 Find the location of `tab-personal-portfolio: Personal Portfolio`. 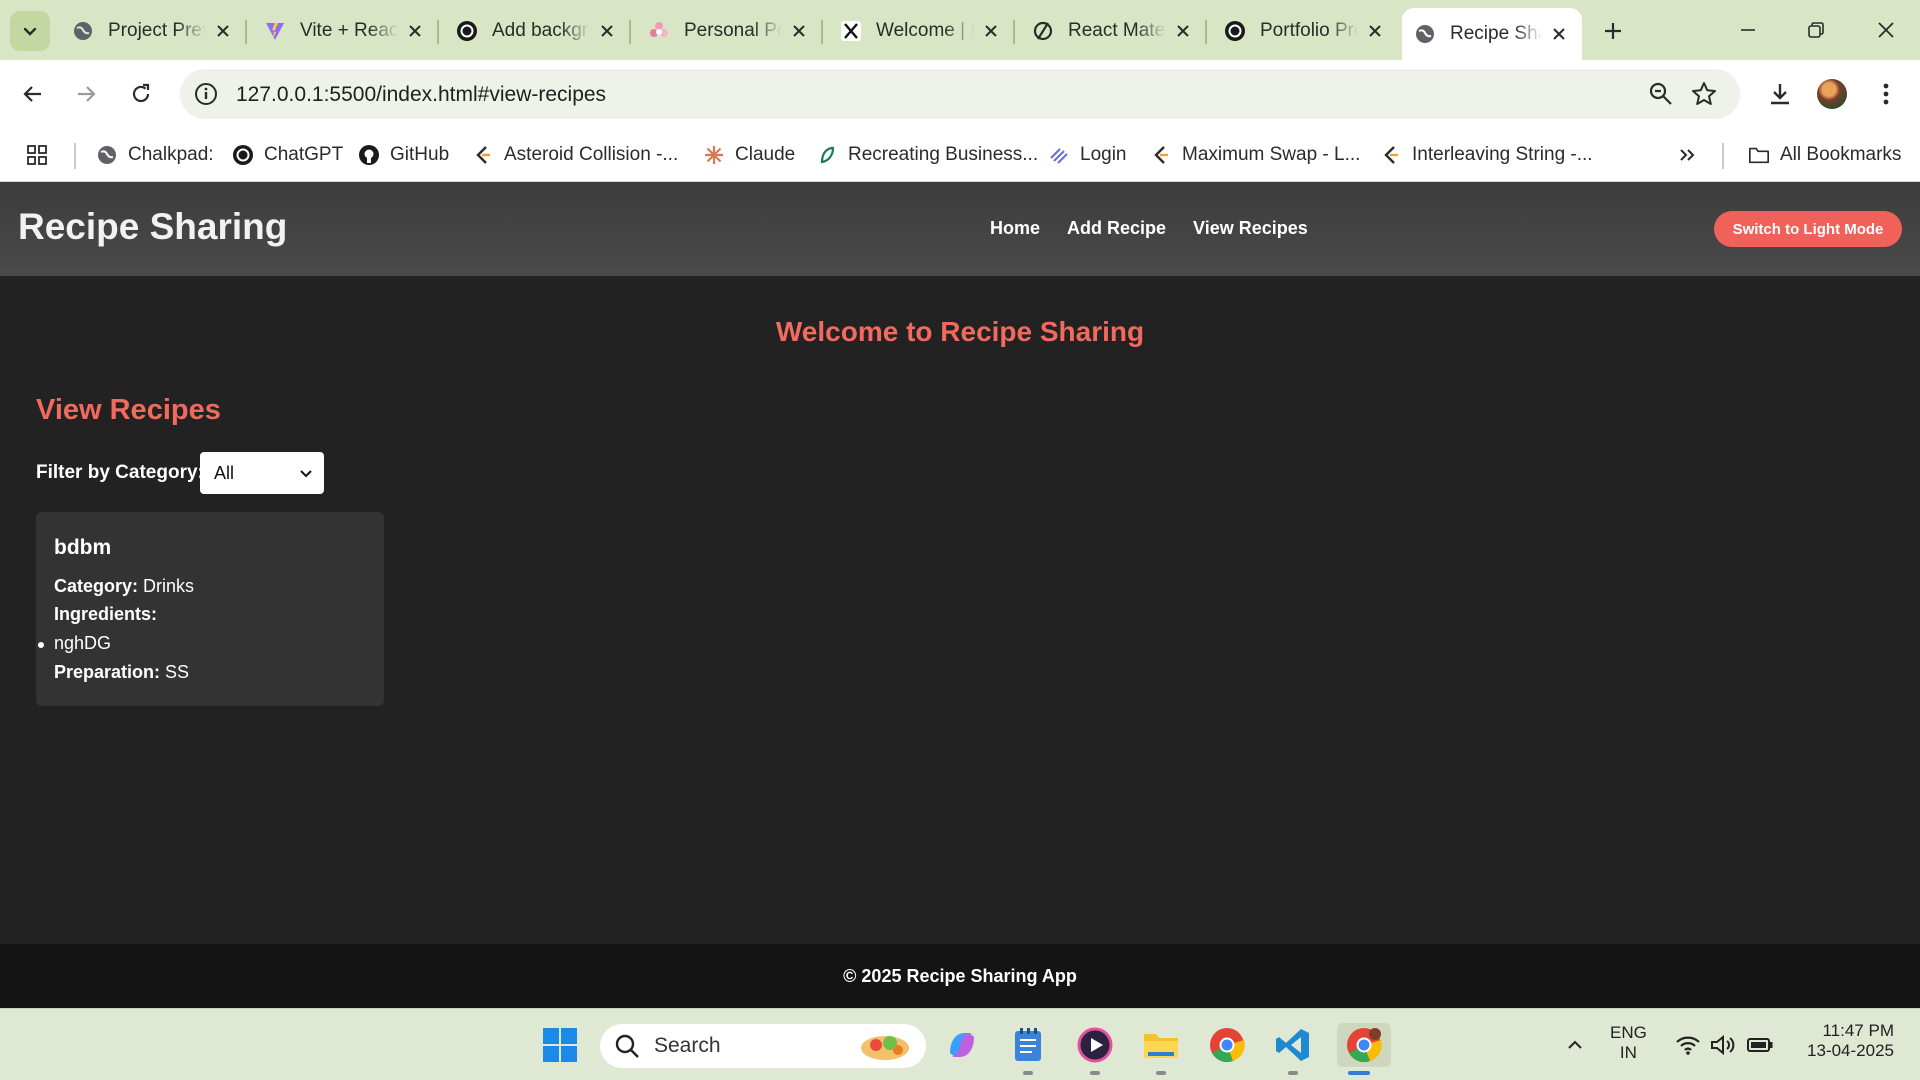

tab-personal-portfolio: Personal Portfolio is located at coordinates (729, 31).